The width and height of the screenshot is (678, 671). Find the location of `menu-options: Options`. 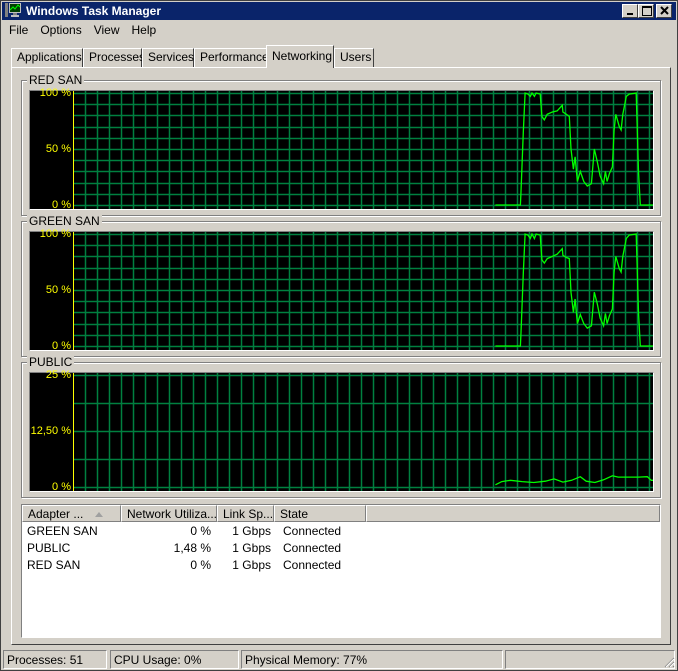

menu-options: Options is located at coordinates (60, 30).